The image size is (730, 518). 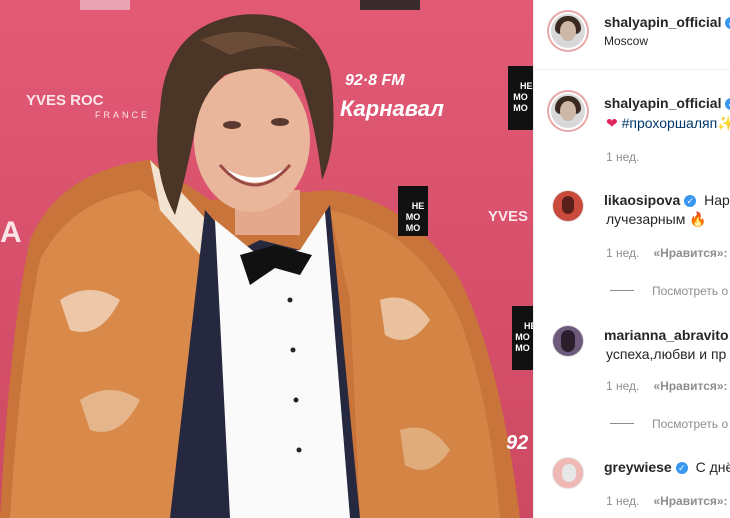 I want to click on wall-text-yves-2: YVES, so click(x=508, y=216).